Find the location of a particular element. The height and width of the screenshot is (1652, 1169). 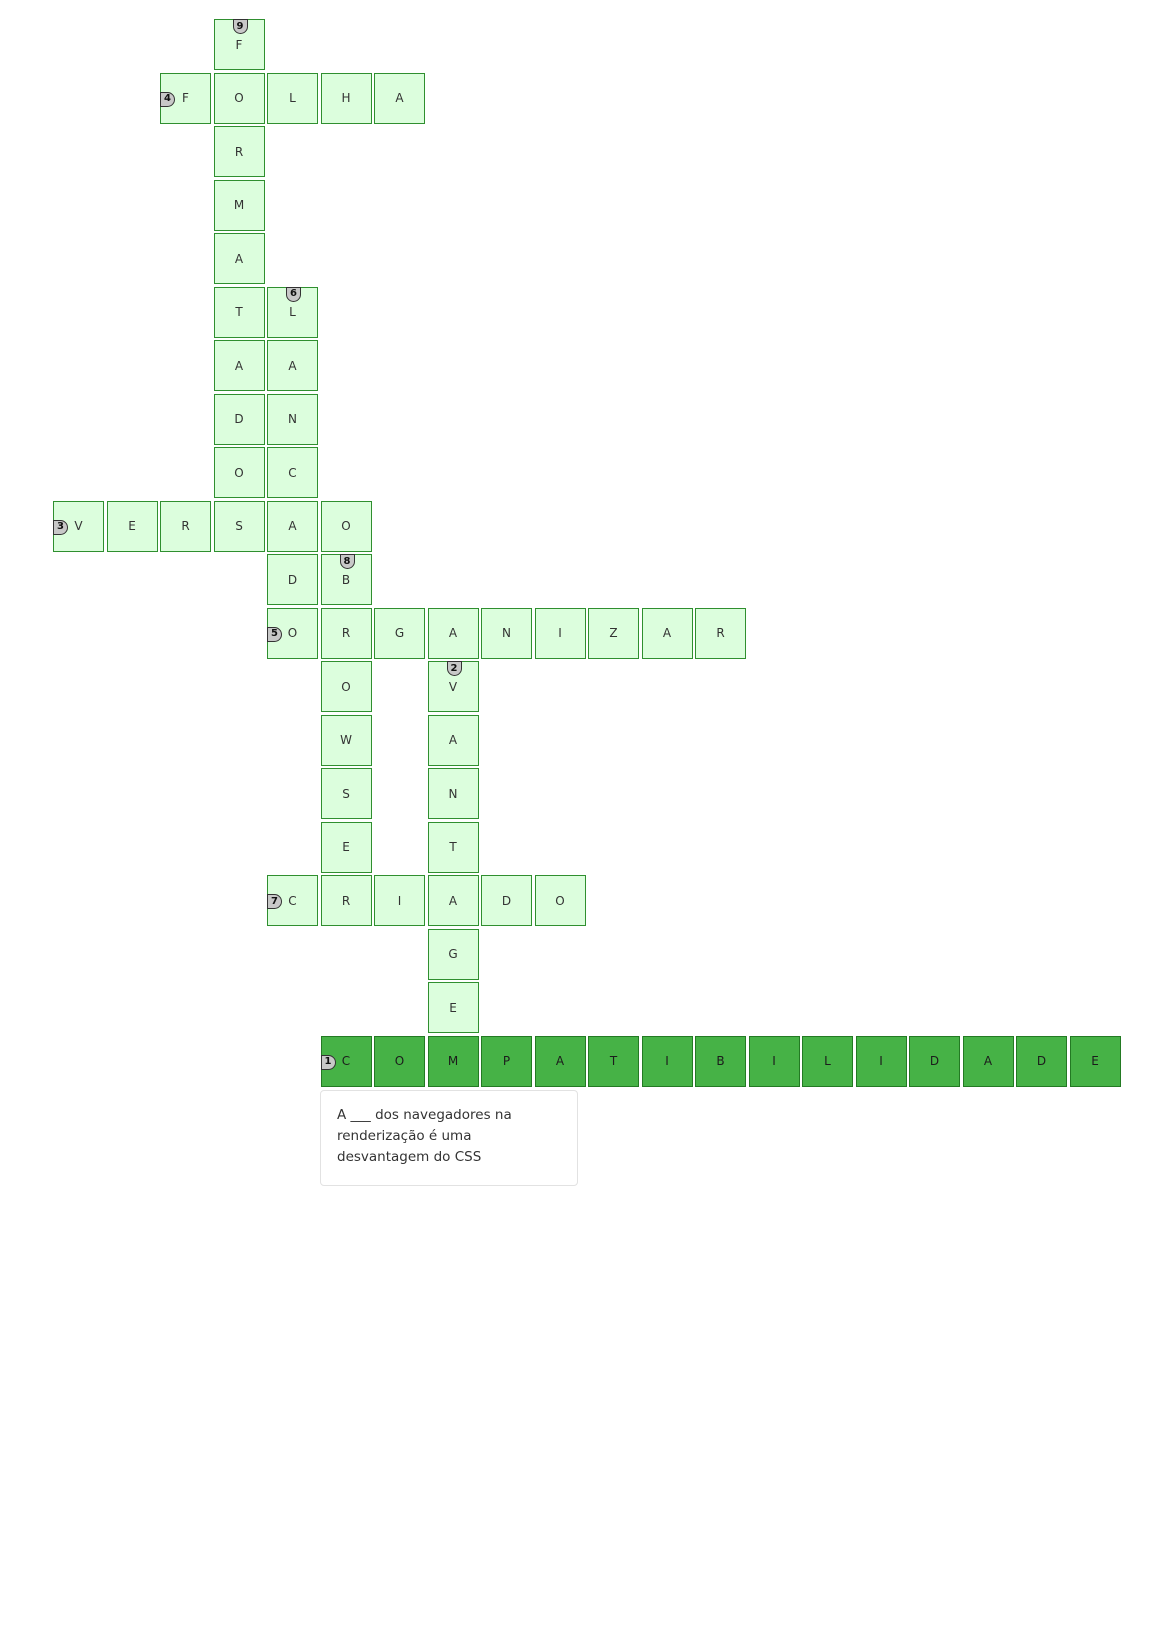

crossword-cell: V2 is located at coordinates (453, 686).